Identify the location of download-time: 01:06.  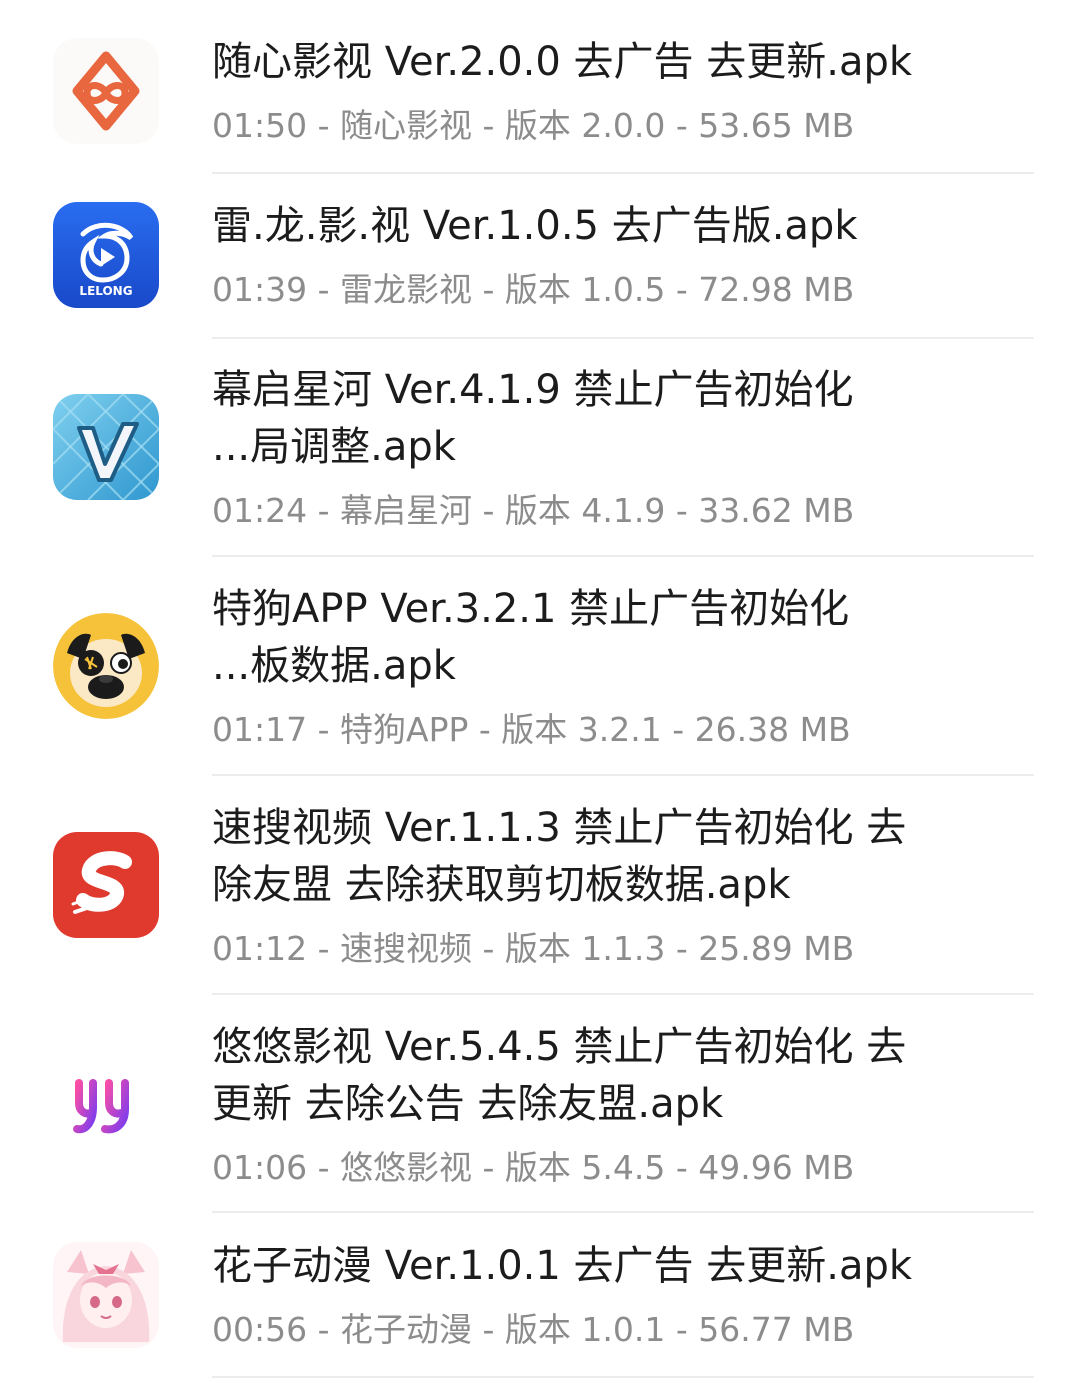
(260, 1167).